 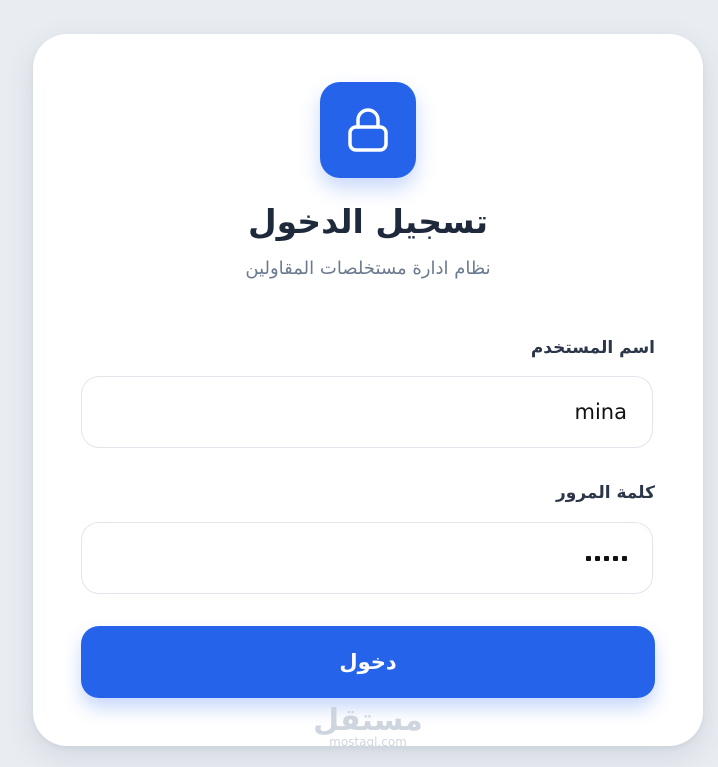 I want to click on username-label: اسم المستخدم, so click(x=592, y=348).